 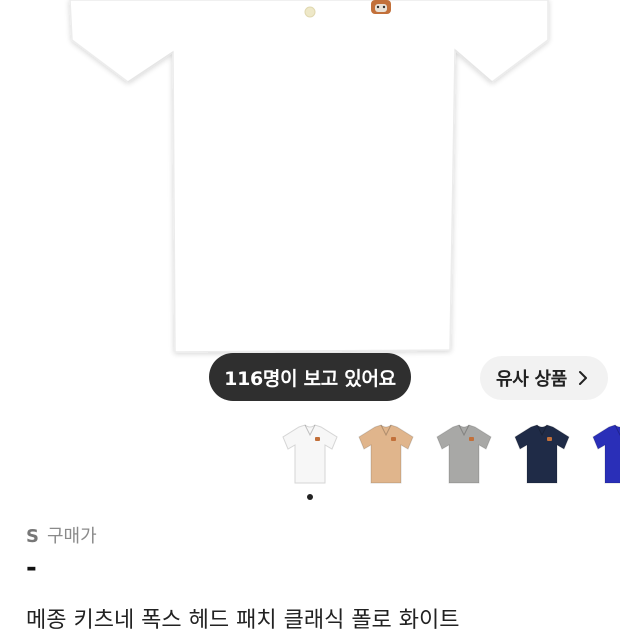 What do you see at coordinates (71, 536) in the screenshot?
I see `price-label: 구매가` at bounding box center [71, 536].